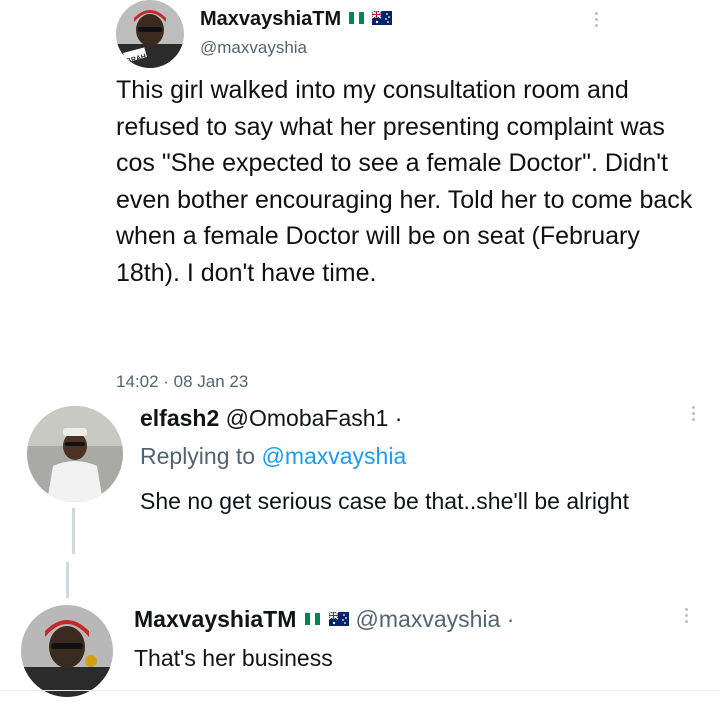  What do you see at coordinates (198, 456) in the screenshot?
I see `replying-to-label: Replying to` at bounding box center [198, 456].